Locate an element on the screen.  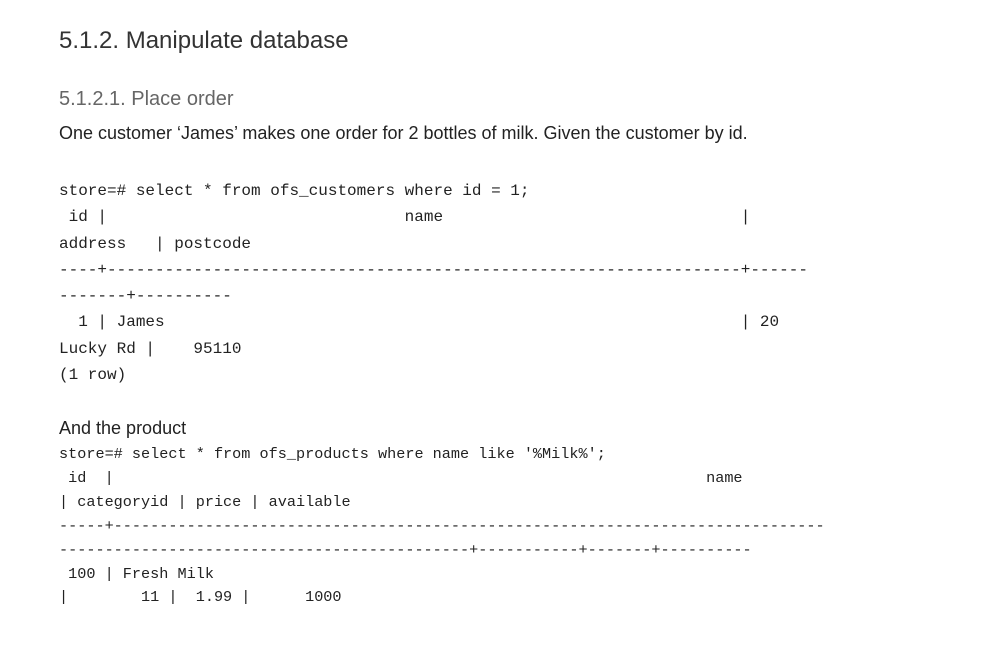
code-line: Lucky Rd | 95110 is located at coordinates (150, 348).